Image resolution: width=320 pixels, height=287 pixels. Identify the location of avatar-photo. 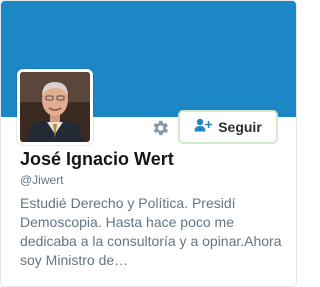
(55, 107).